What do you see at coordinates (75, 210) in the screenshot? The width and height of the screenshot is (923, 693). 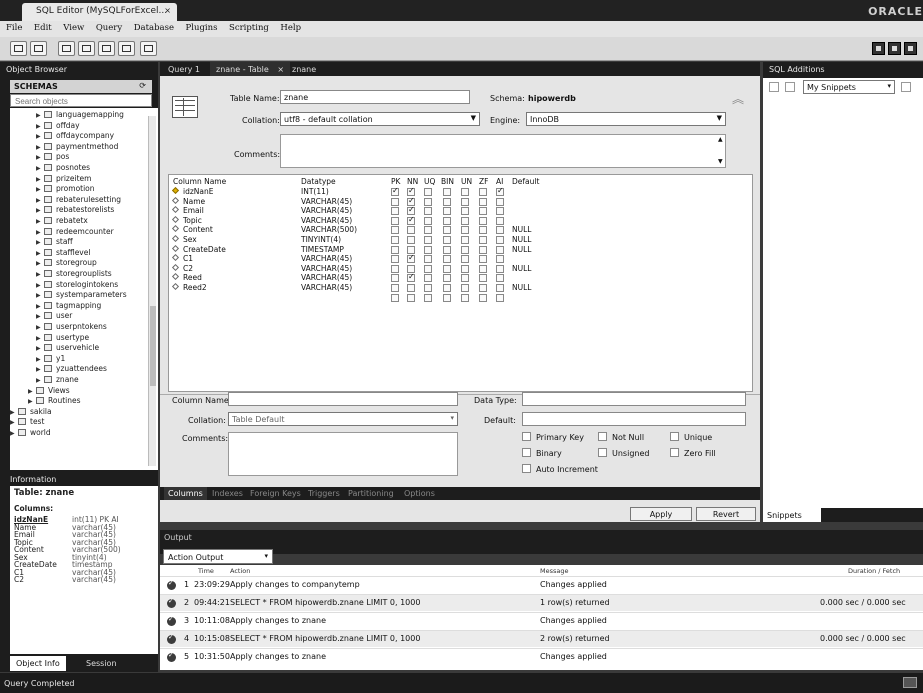 I see `tree-item: ▶ rebatestorelists` at bounding box center [75, 210].